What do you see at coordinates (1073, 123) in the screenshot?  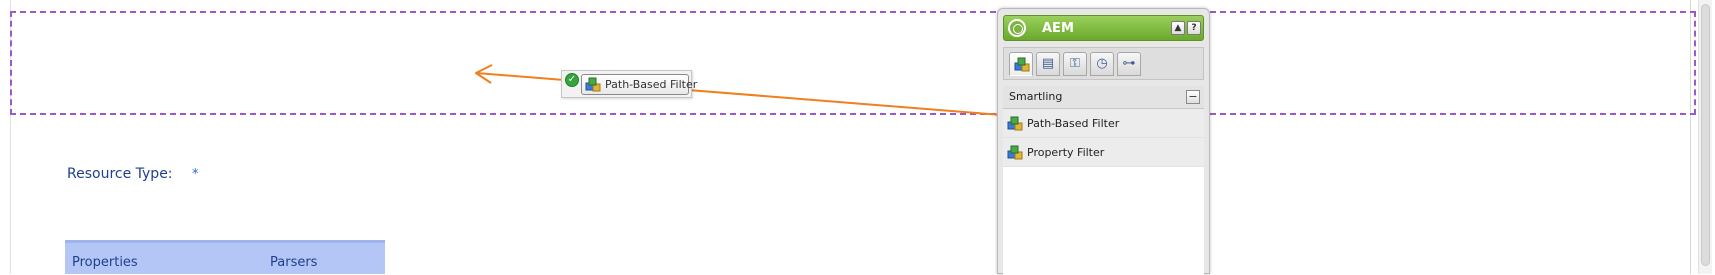 I see `component-item-label: Path-Based Filter` at bounding box center [1073, 123].